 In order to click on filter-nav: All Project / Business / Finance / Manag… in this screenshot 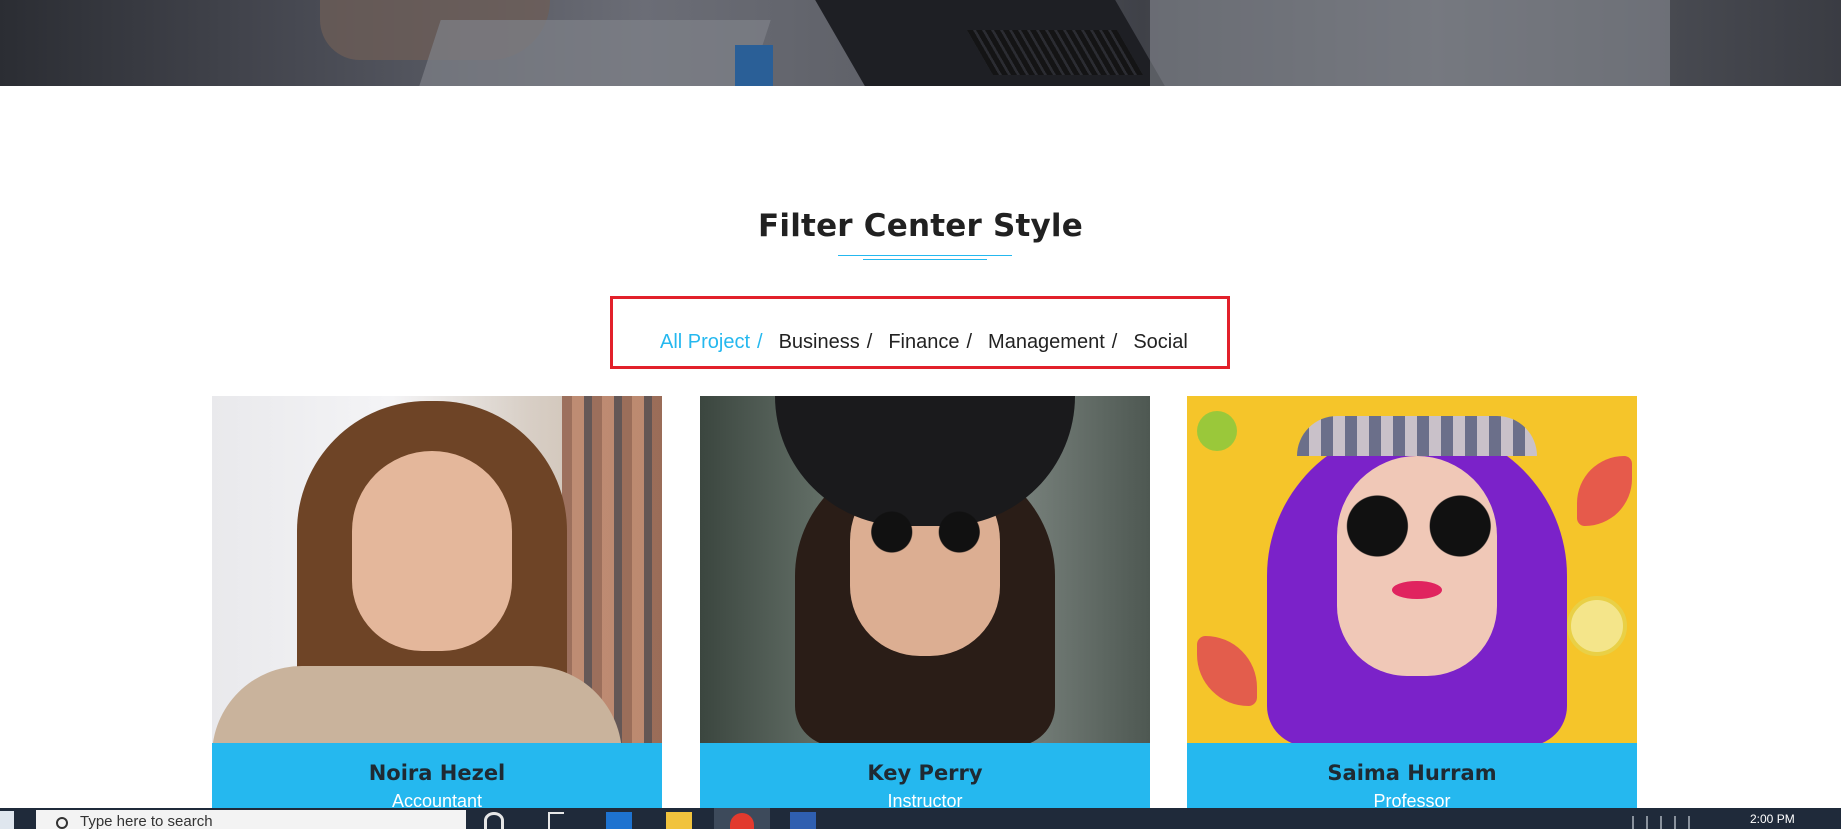, I will do `click(924, 342)`.